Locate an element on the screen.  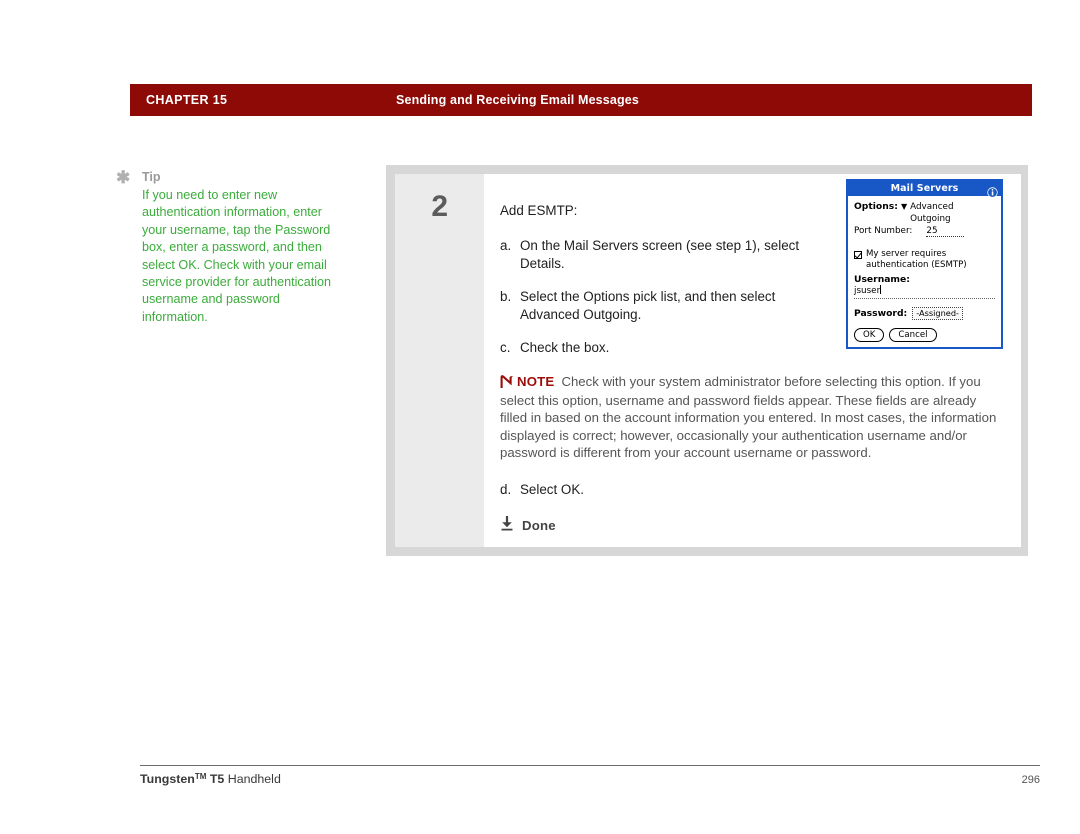
esmtp-checkbox-line2: authentication (ESMTP) is located at coordinates (916, 265).